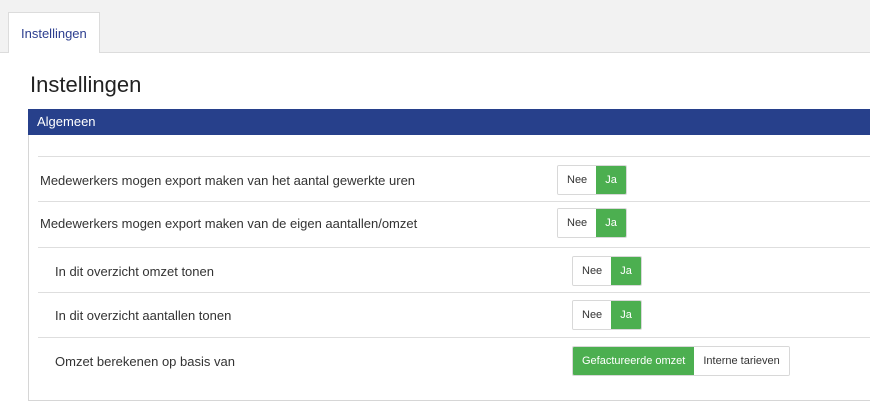 Image resolution: width=870 pixels, height=403 pixels. Describe the element at coordinates (86, 84) in the screenshot. I see `page-title: Instellingen` at that location.